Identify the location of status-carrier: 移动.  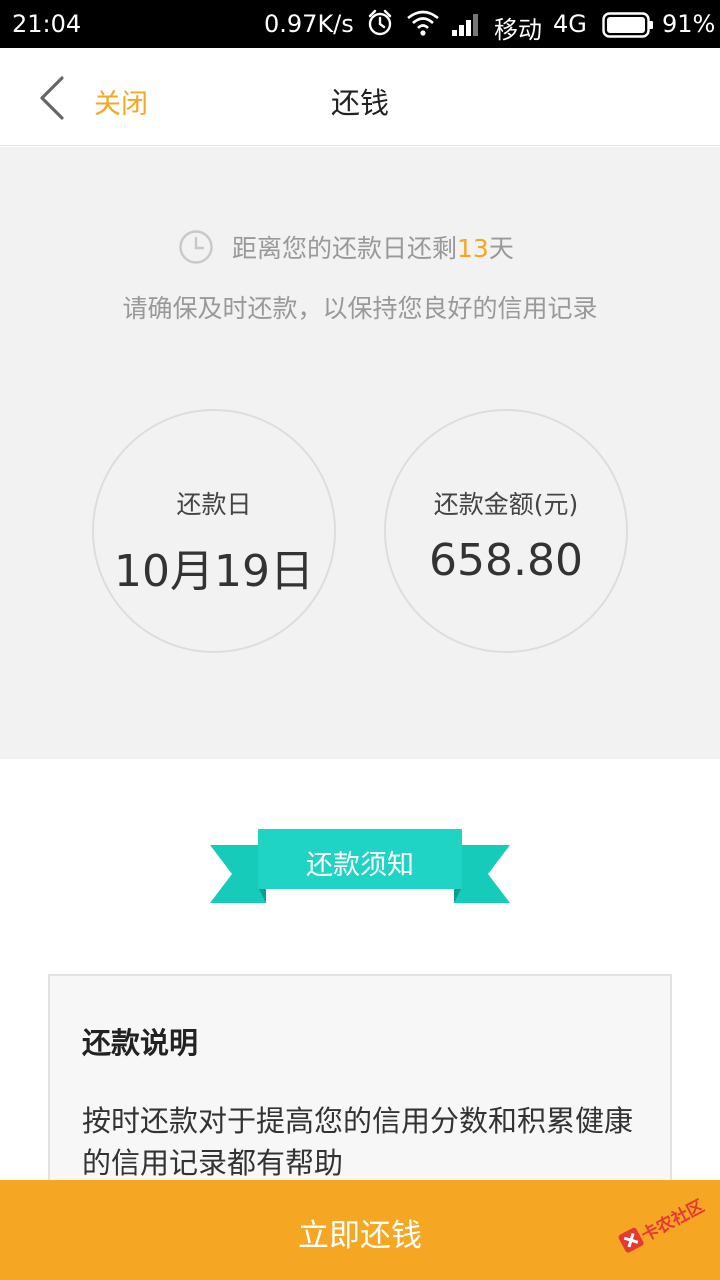
(518, 30).